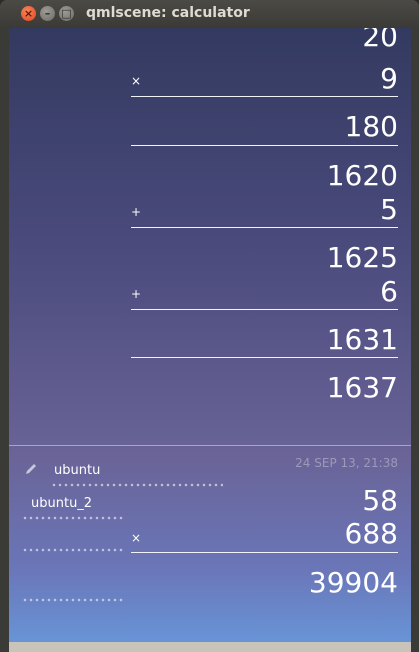 Image resolution: width=419 pixels, height=652 pixels. I want to click on calculation-title-label: ubuntu, so click(77, 470).